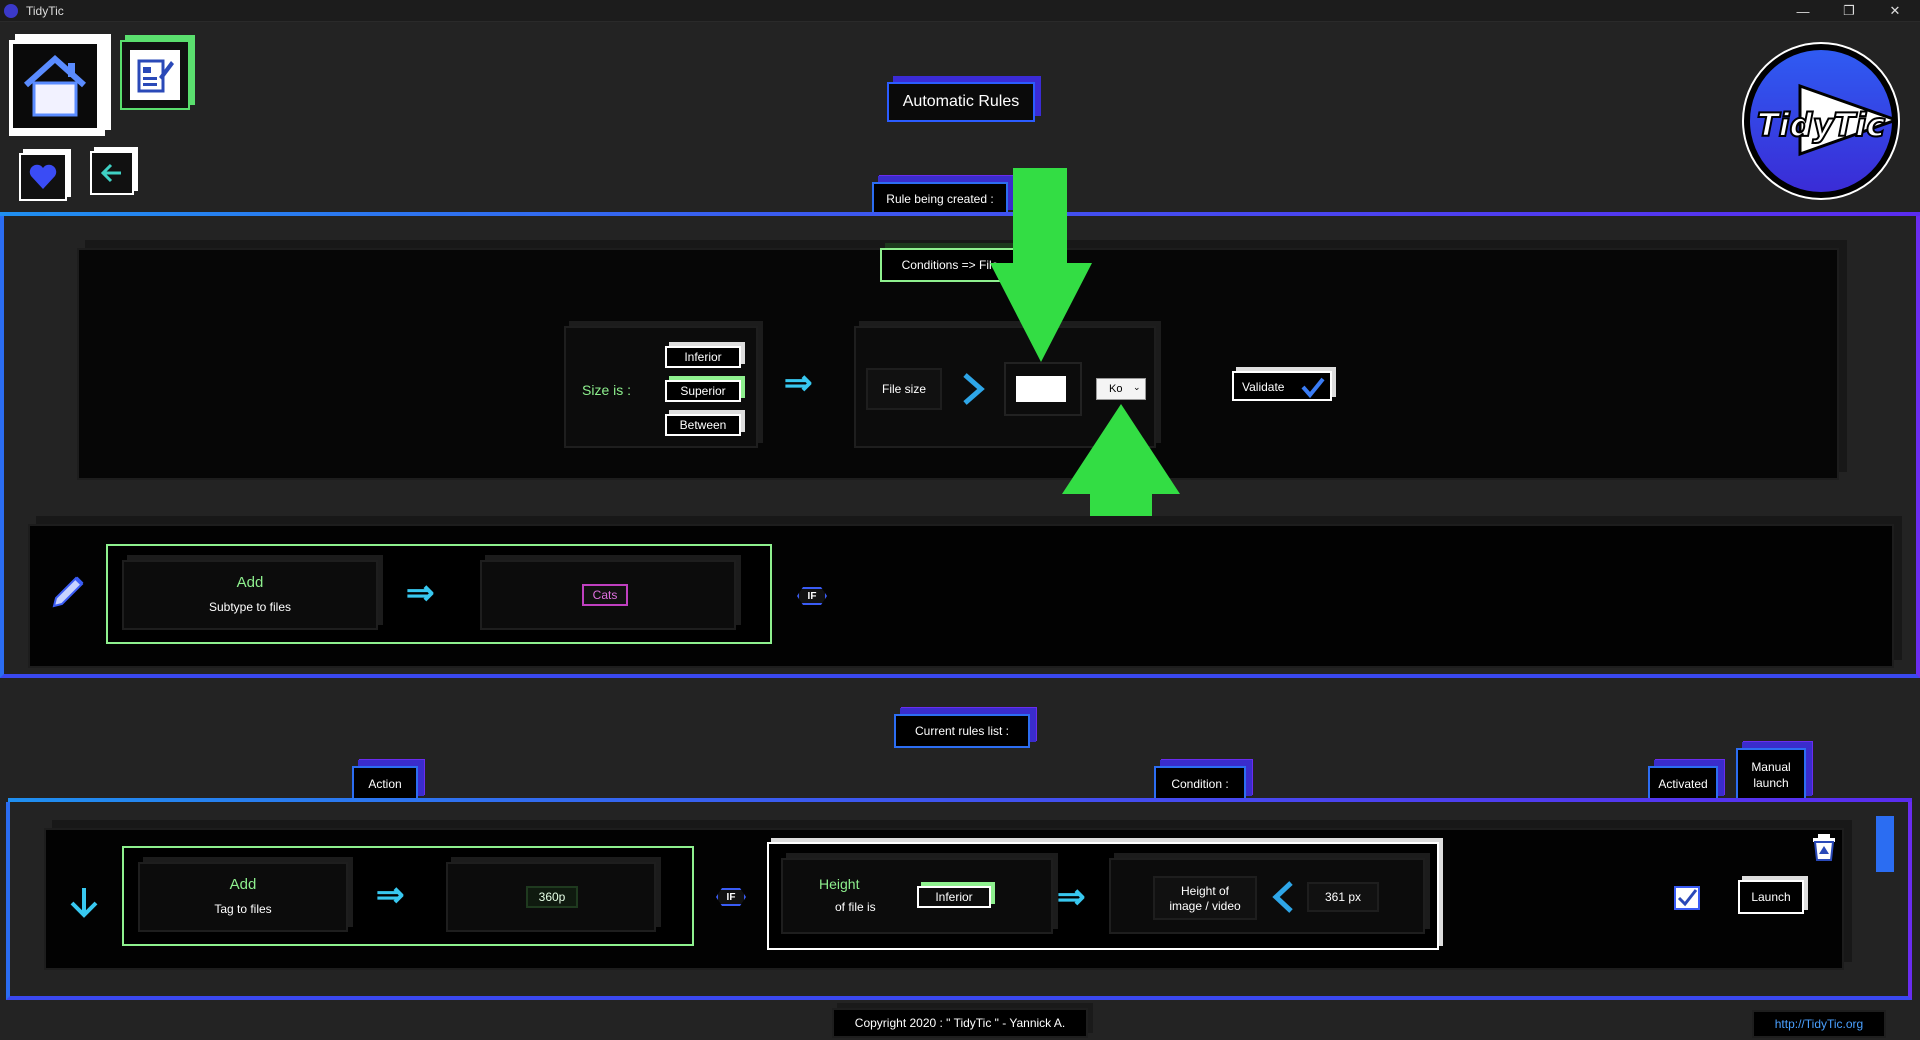 The width and height of the screenshot is (1920, 1040). I want to click on rule-condition-line1: Height, so click(839, 884).